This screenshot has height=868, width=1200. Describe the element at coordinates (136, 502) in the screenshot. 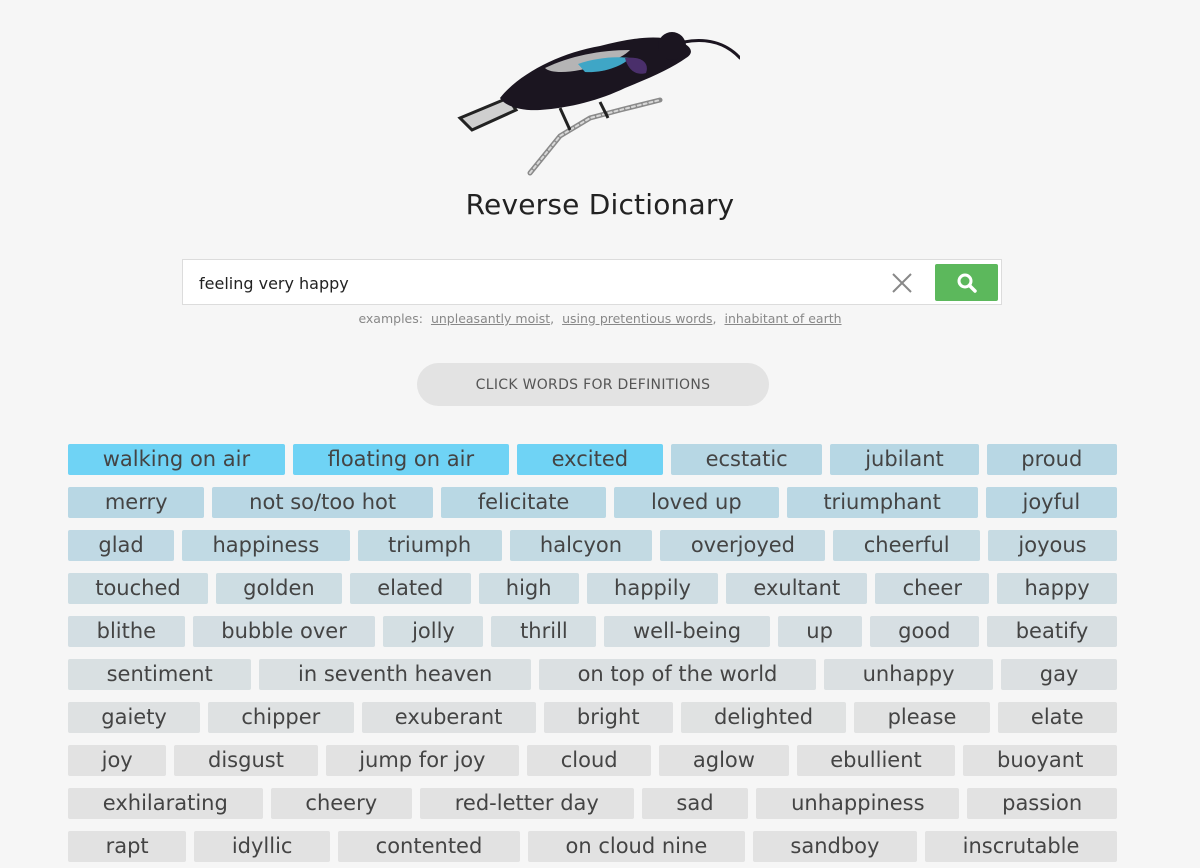

I see `result-word: merry` at that location.